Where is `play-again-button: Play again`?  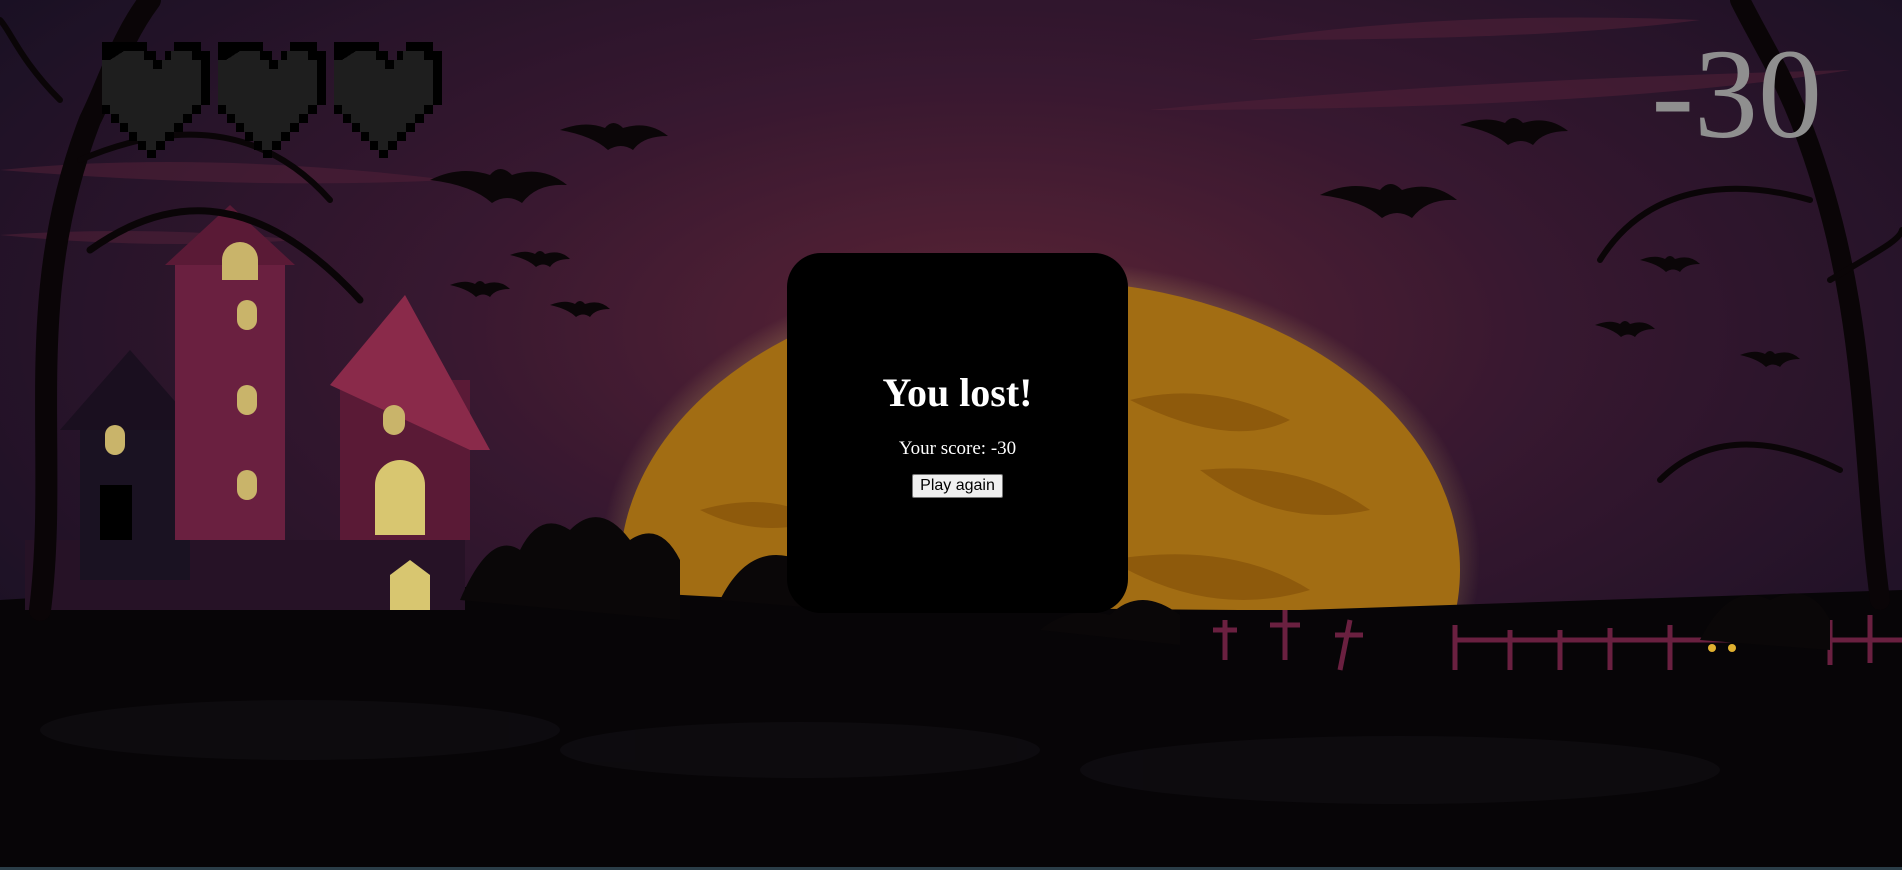
play-again-button: Play again is located at coordinates (957, 485).